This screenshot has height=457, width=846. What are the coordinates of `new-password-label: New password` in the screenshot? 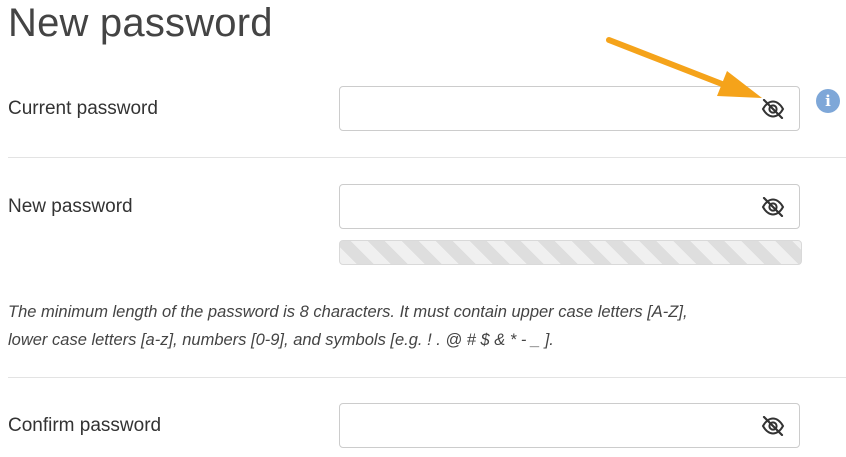 It's located at (70, 206).